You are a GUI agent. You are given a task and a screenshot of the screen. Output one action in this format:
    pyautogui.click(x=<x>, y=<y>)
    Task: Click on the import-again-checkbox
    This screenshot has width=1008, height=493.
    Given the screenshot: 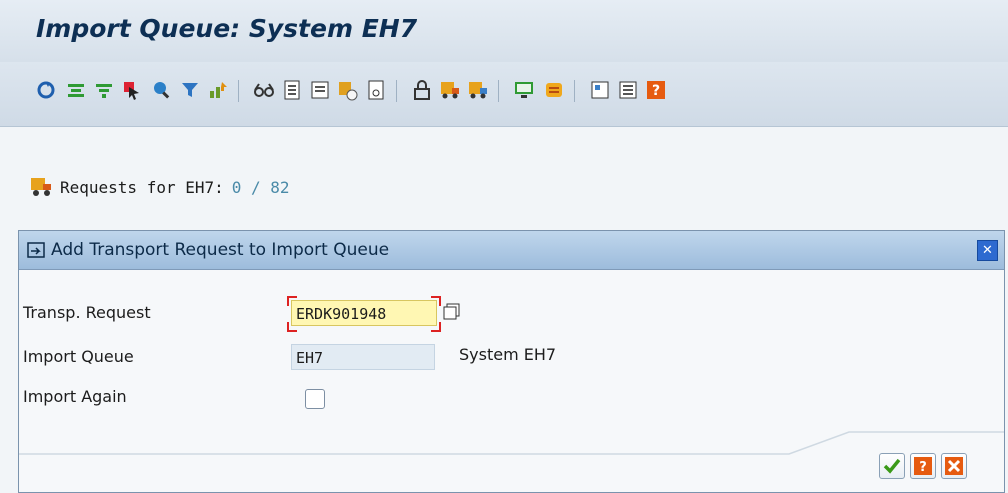 What is the action you would take?
    pyautogui.click(x=315, y=399)
    